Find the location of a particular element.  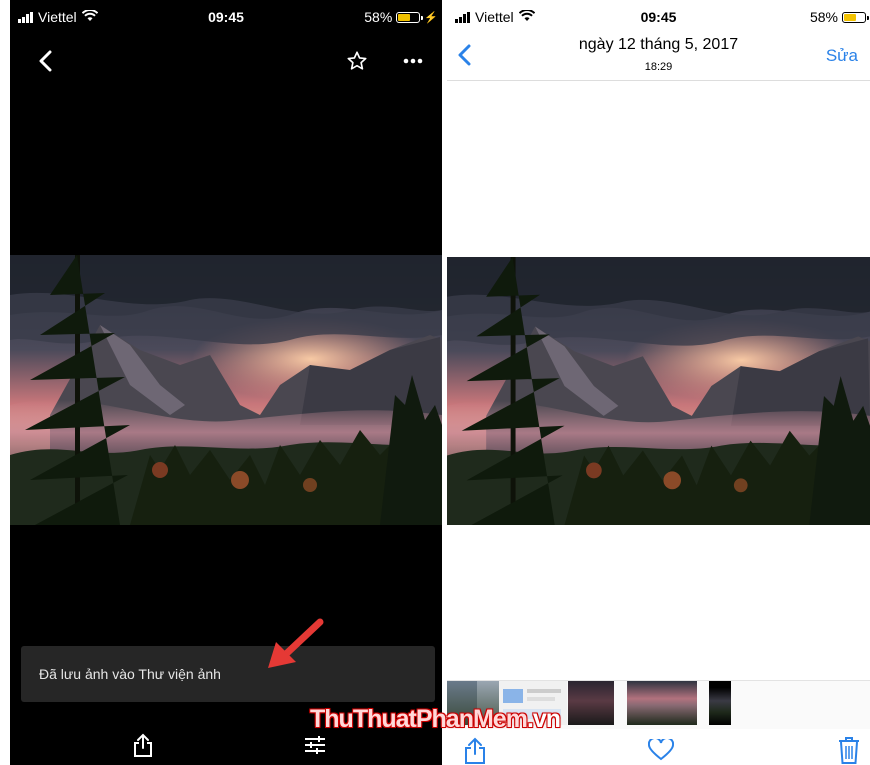

toast-text: Đã lưu ảnh vào Thư viện ảnh is located at coordinates (130, 674).